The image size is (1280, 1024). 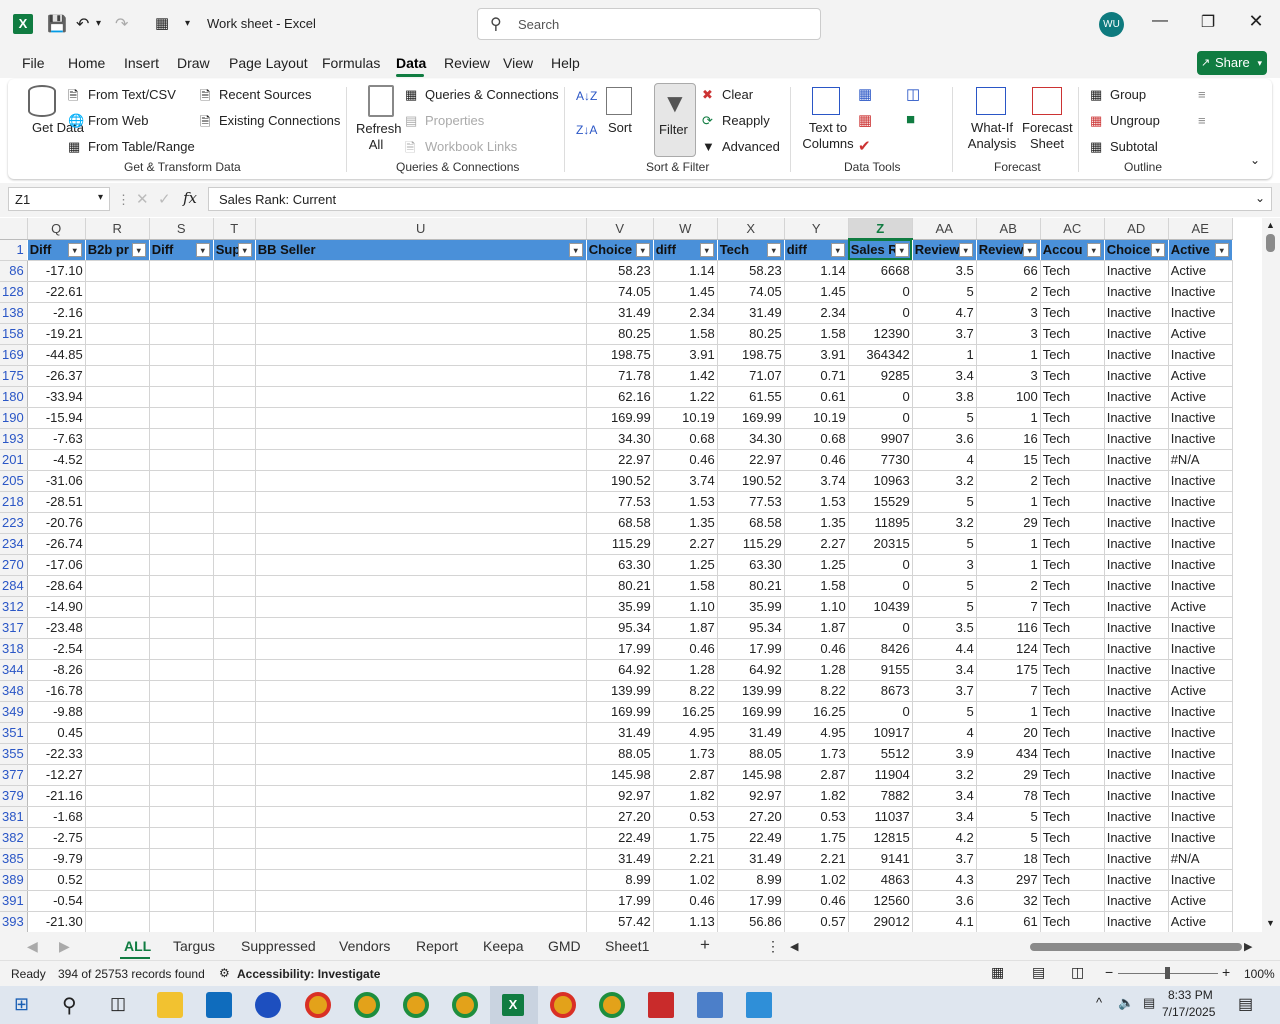 What do you see at coordinates (661, 1005) in the screenshot?
I see `filezilla-icon` at bounding box center [661, 1005].